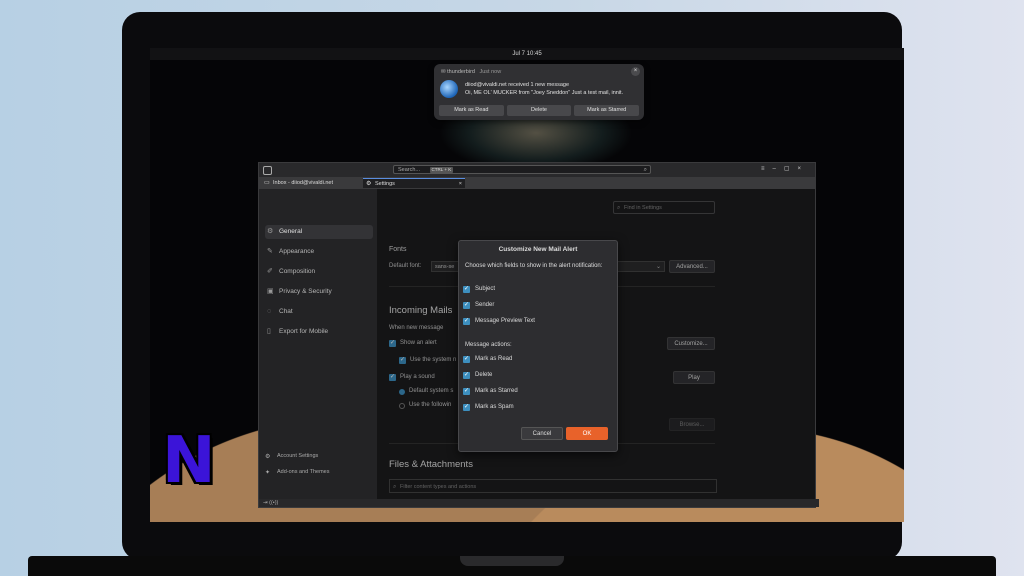 The width and height of the screenshot is (1024, 576). Describe the element at coordinates (268, 473) in the screenshot. I see `puzzle-icon: ✦` at that location.